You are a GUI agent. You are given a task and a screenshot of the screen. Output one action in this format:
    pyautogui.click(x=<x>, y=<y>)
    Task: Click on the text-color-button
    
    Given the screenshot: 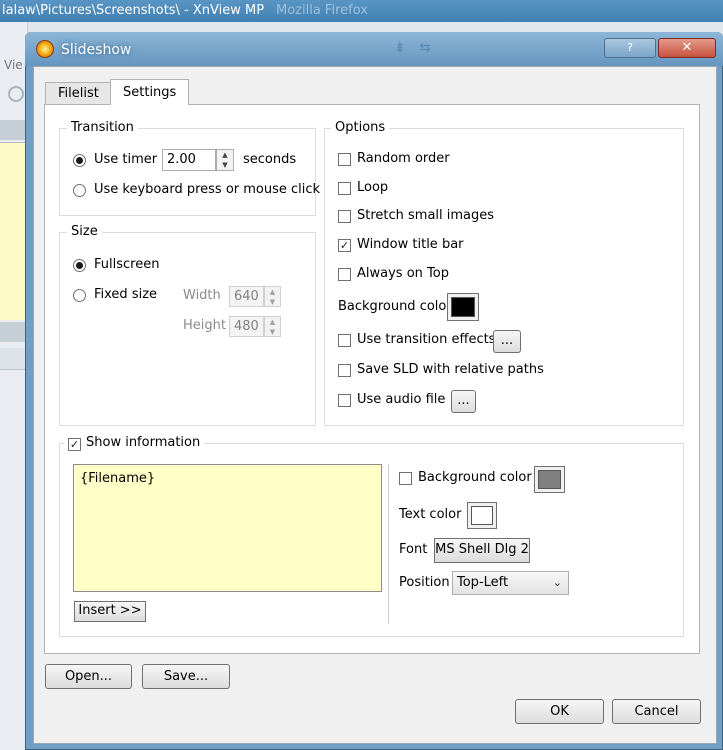 What is the action you would take?
    pyautogui.click(x=482, y=515)
    